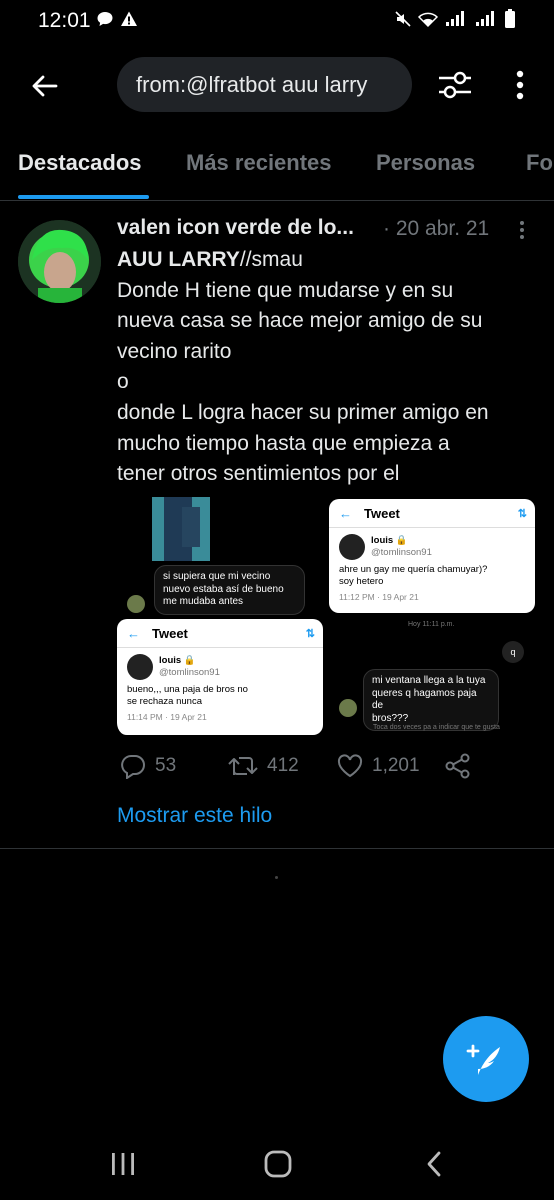  I want to click on tweet-line-3: vecino rarito, so click(174, 351).